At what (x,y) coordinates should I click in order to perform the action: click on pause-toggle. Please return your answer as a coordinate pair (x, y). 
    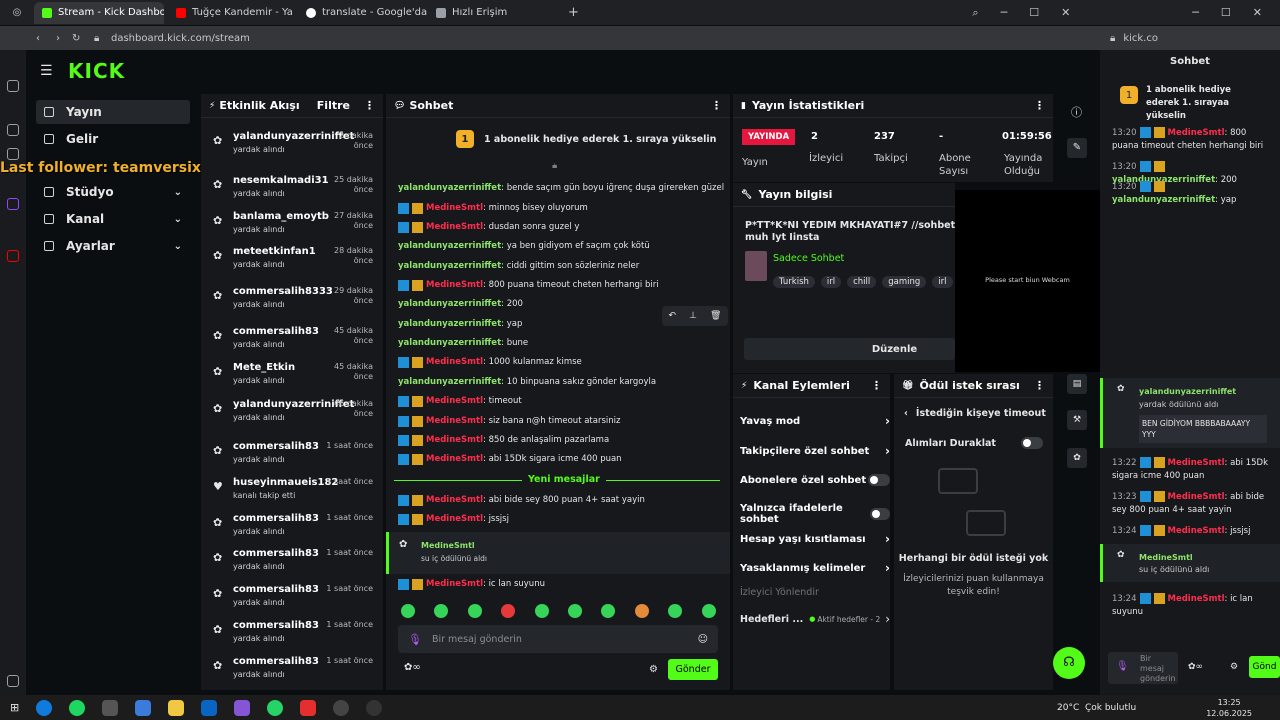
    Looking at the image, I should click on (1032, 443).